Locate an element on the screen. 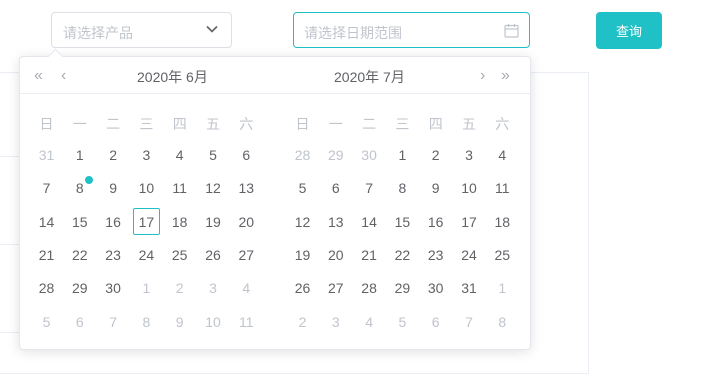 The width and height of the screenshot is (727, 374). weekday-label: 日 is located at coordinates (302, 124).